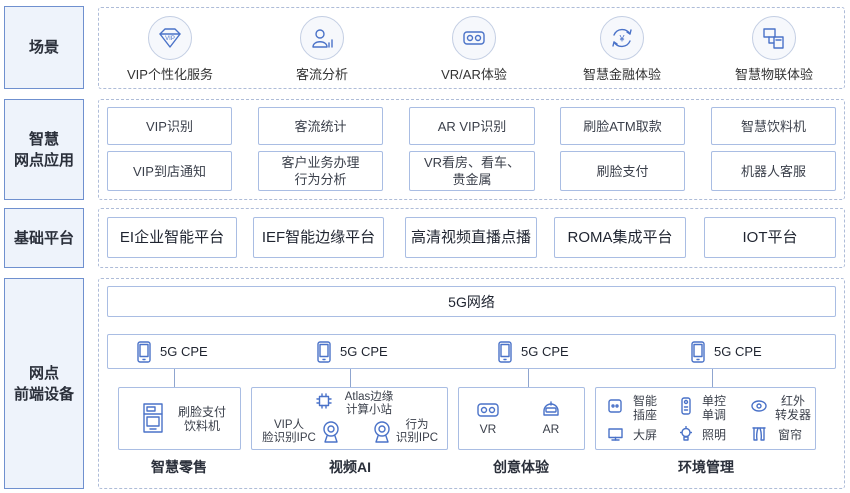 This screenshot has height=493, width=850. I want to click on row-label-platform-text: 基础平台, so click(43, 238).